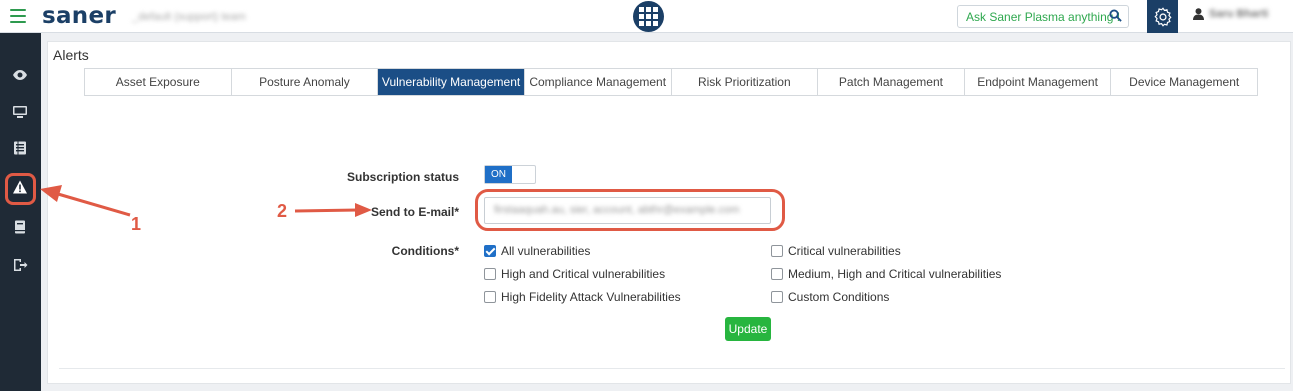  What do you see at coordinates (282, 211) in the screenshot?
I see `annotation-number-2: 2` at bounding box center [282, 211].